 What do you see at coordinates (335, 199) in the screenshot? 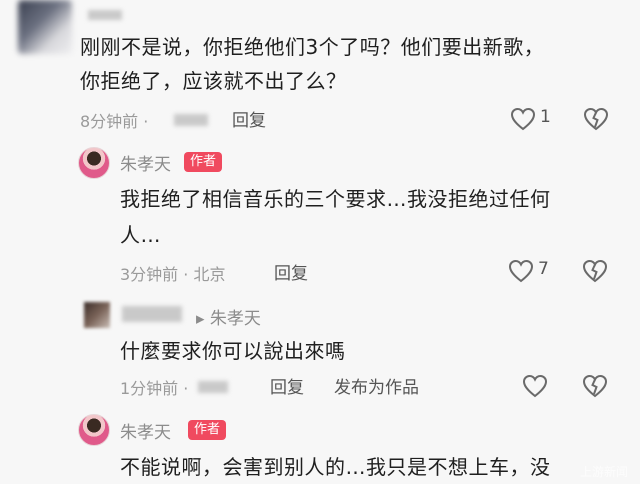
I see `comment-text: 我拒绝了相信音乐的三个要求…我没拒绝过任何` at bounding box center [335, 199].